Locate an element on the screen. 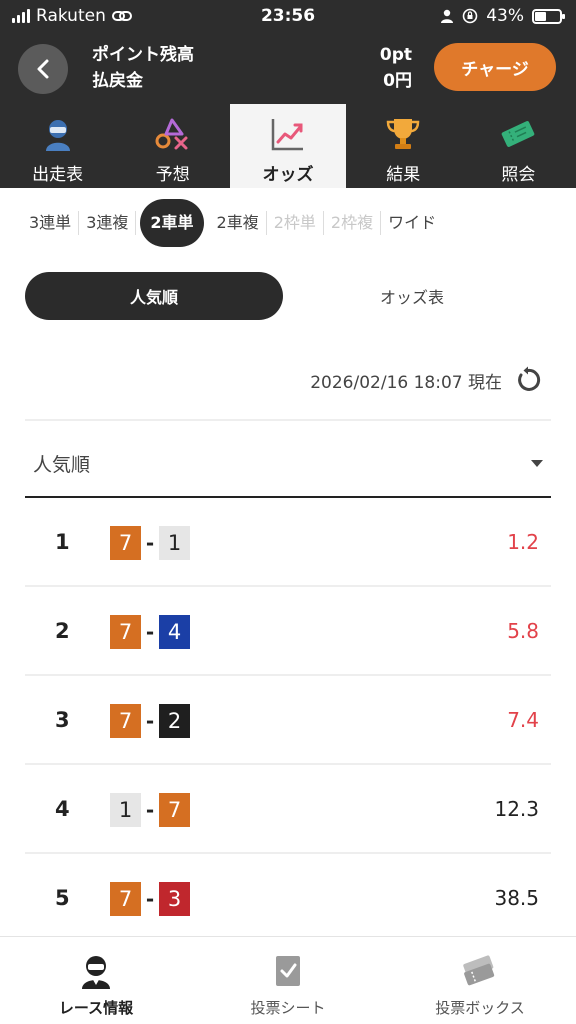 The width and height of the screenshot is (576, 1024). sort-select-value: 人気順 is located at coordinates (62, 464).